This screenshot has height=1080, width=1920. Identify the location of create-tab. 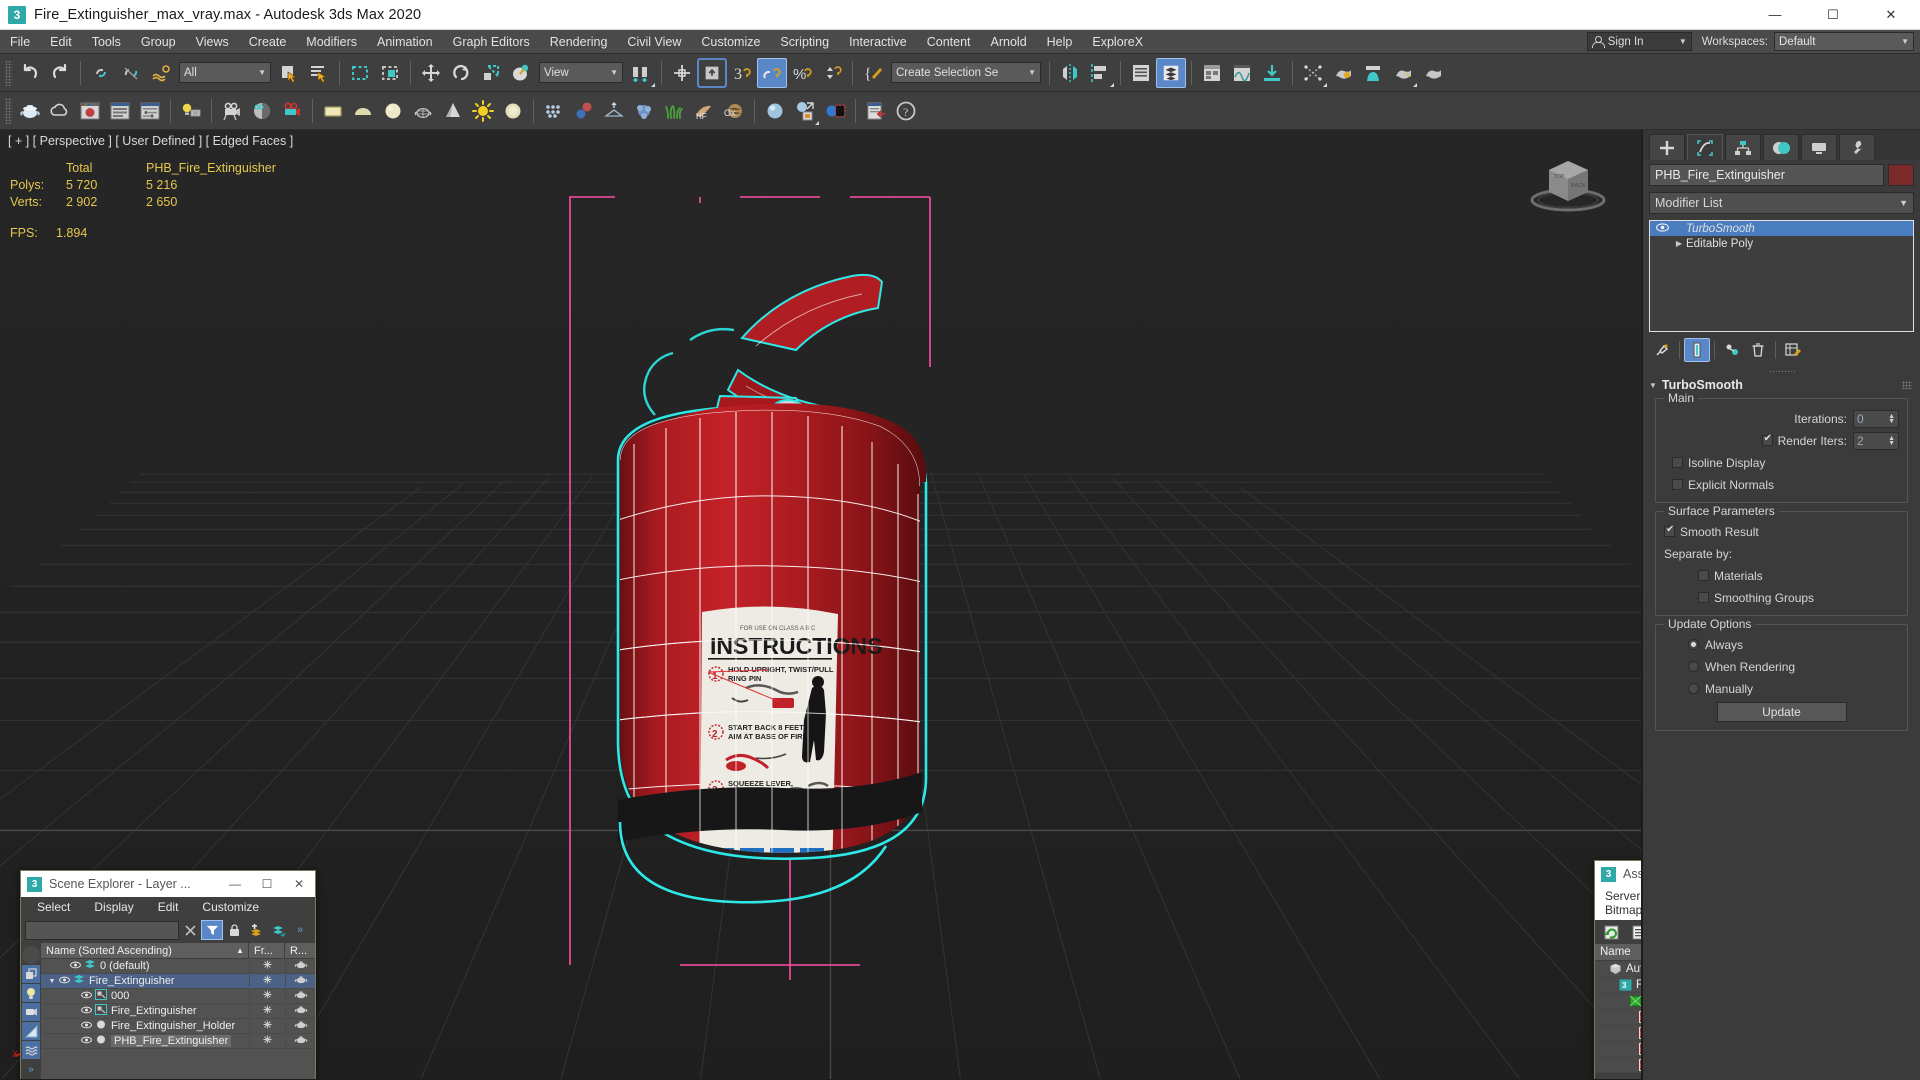
(1667, 147).